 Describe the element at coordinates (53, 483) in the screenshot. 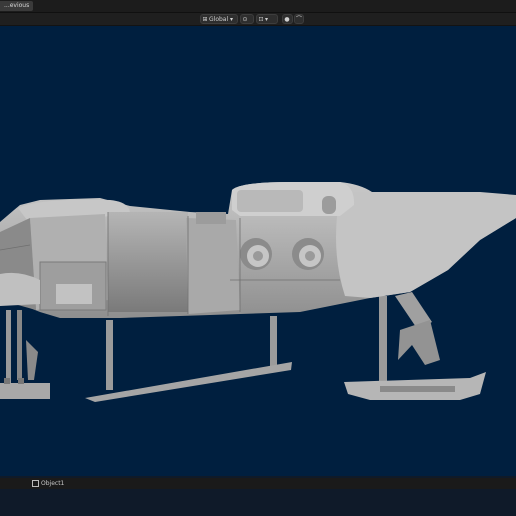

I see `active-object-label: Object1` at that location.